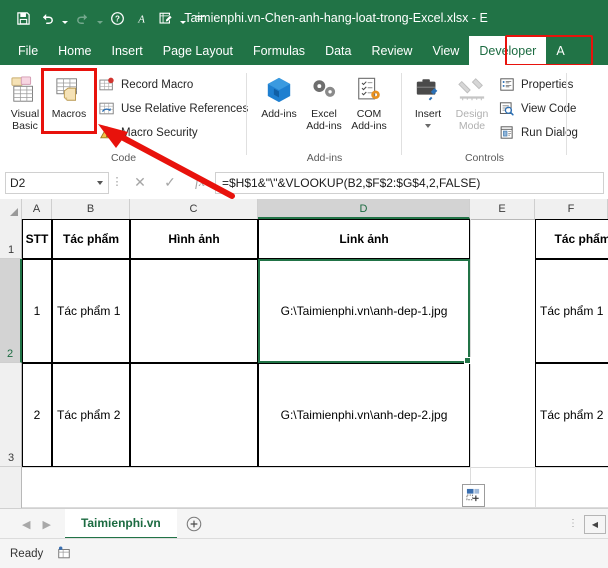 The height and width of the screenshot is (568, 608). What do you see at coordinates (100, 182) in the screenshot?
I see `name-box-dropdown-icon` at bounding box center [100, 182].